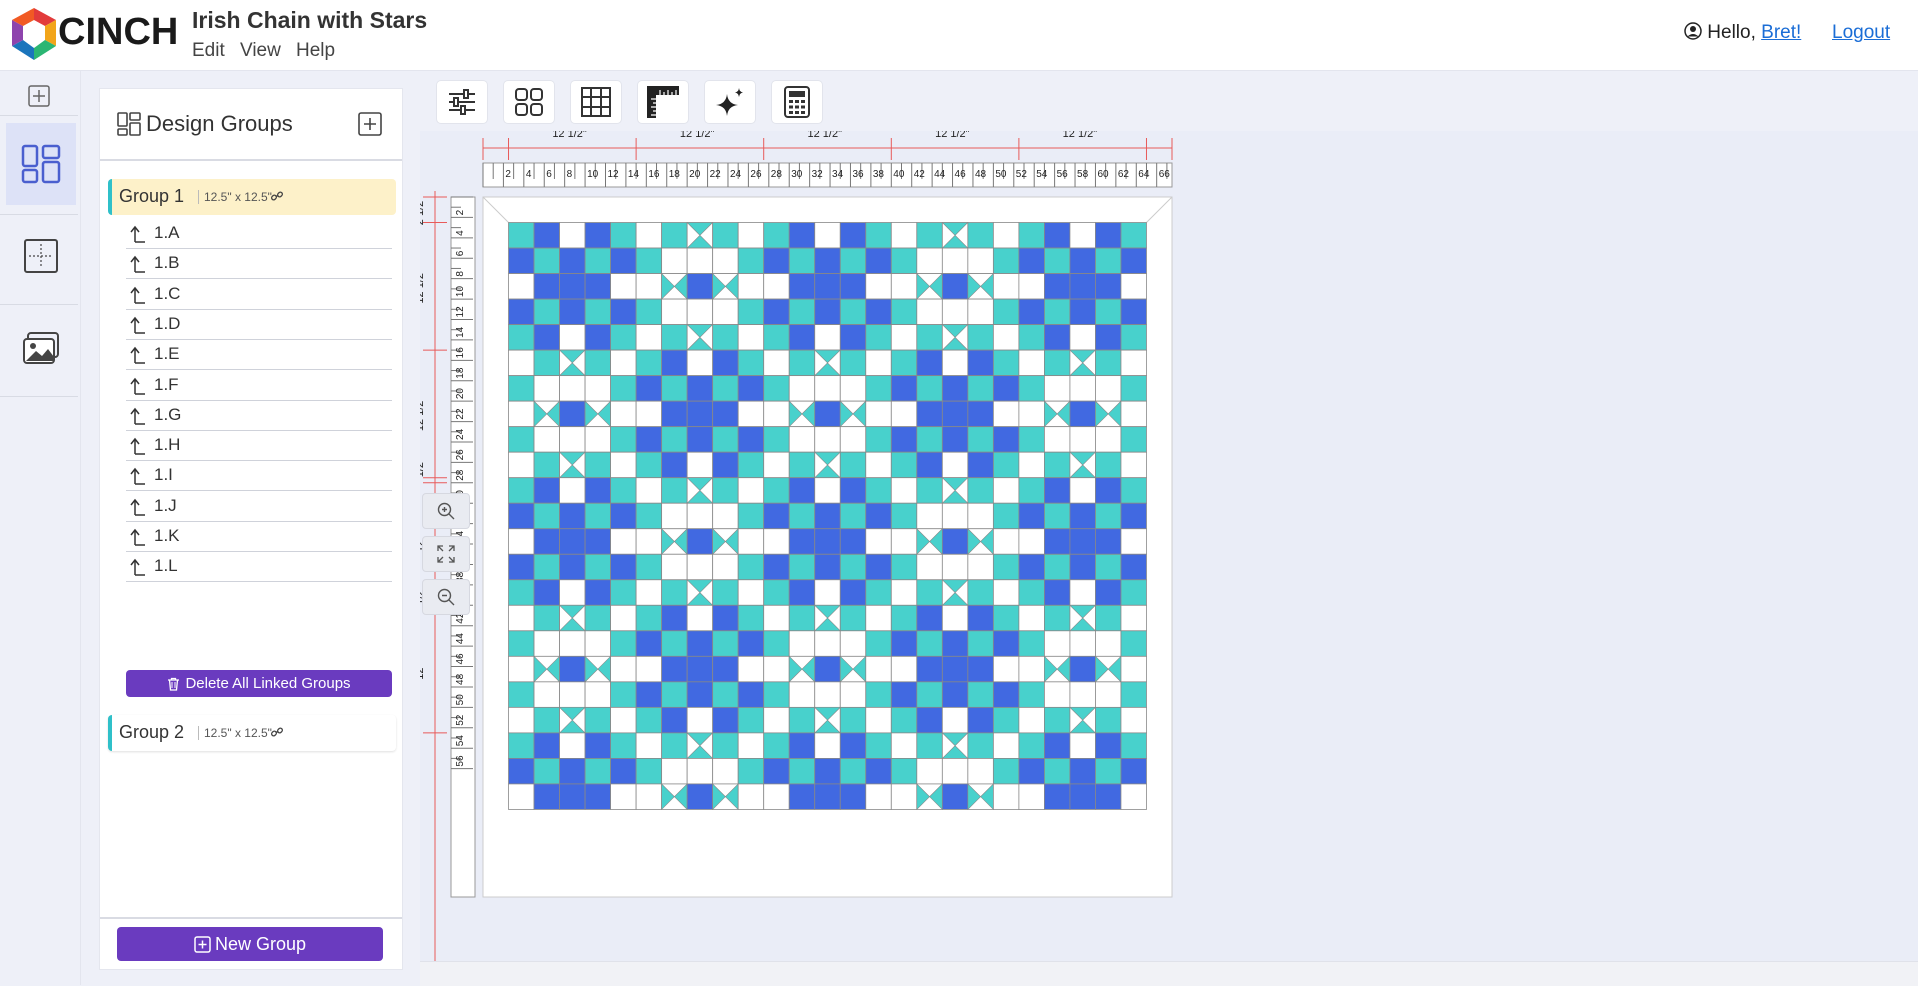  I want to click on delete-linked-groups-button: Delete All Linked Groups, so click(259, 683).